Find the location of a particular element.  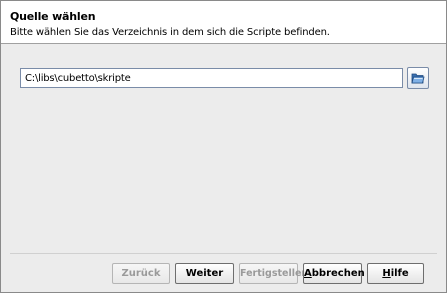

folder-open-icon is located at coordinates (418, 78).